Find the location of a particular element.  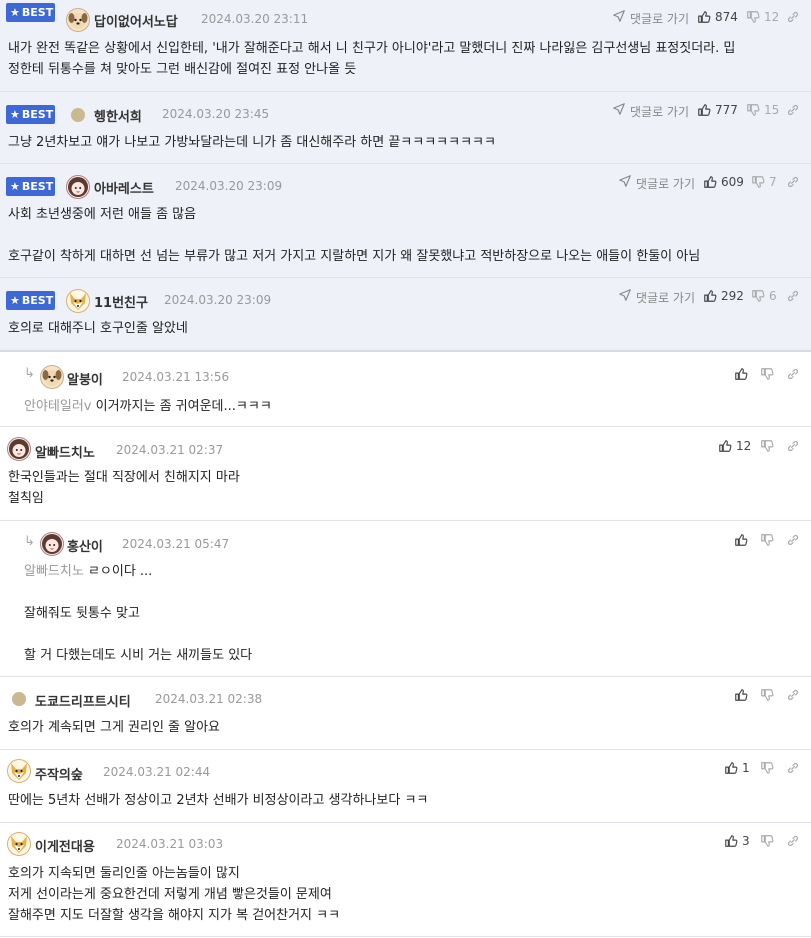

comment-author: 이게전대용 is located at coordinates (65, 845).